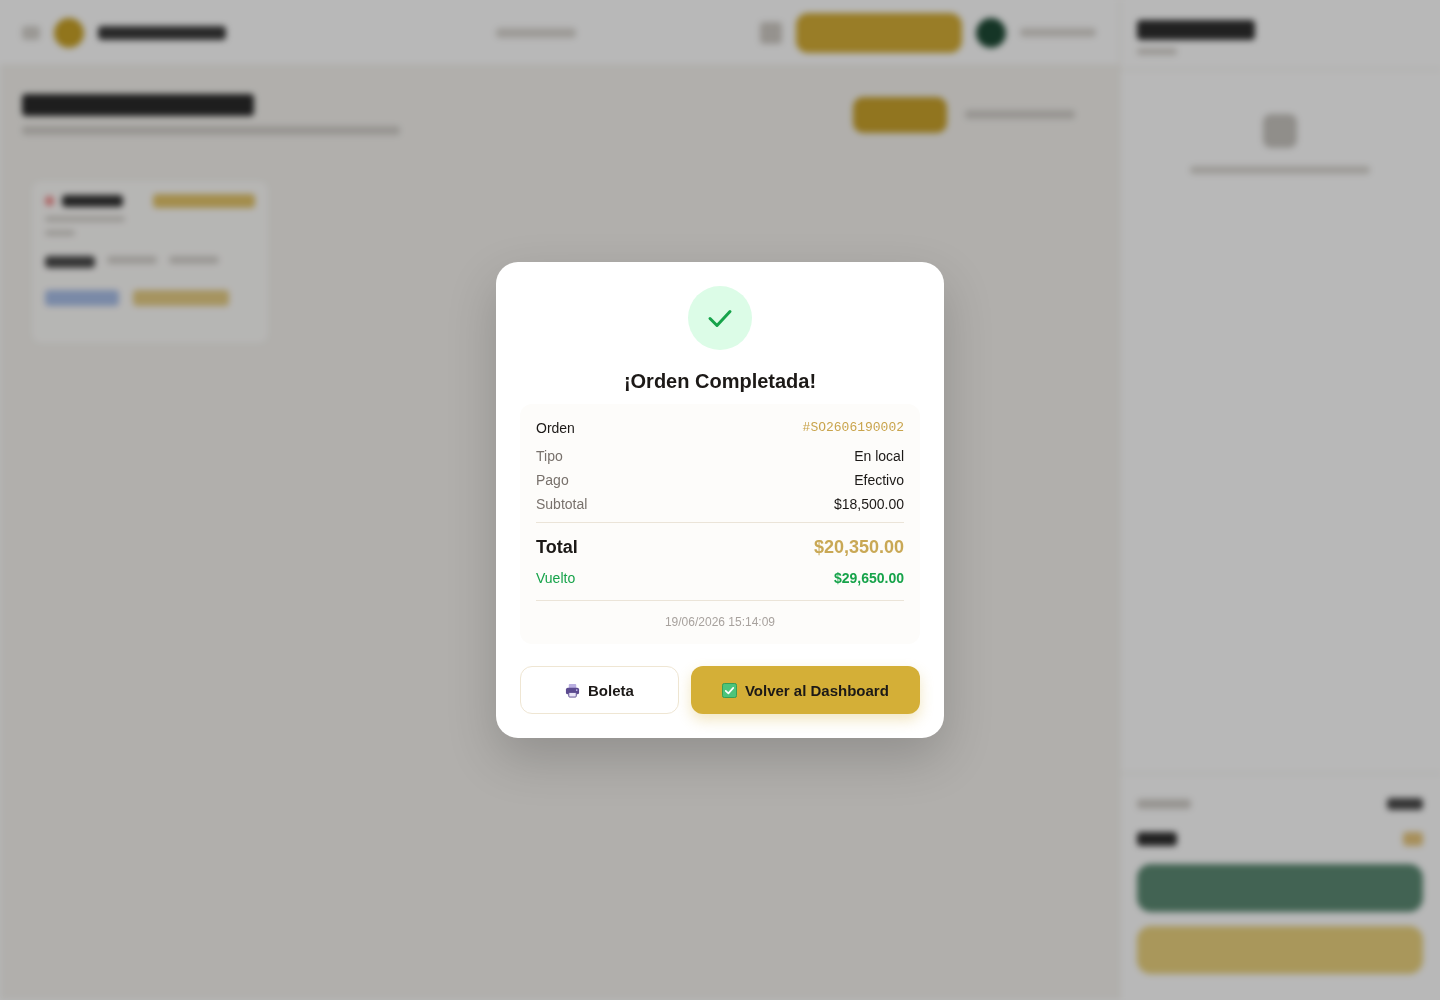 The height and width of the screenshot is (1000, 1440). Describe the element at coordinates (729, 690) in the screenshot. I see `check-box-icon` at that location.